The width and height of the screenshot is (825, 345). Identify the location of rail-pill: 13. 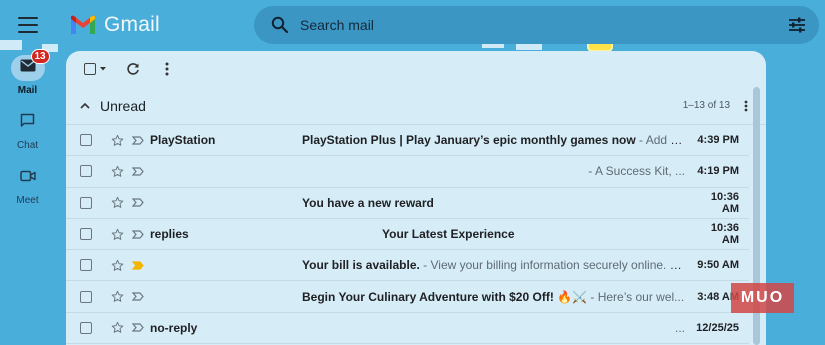
(30, 65).